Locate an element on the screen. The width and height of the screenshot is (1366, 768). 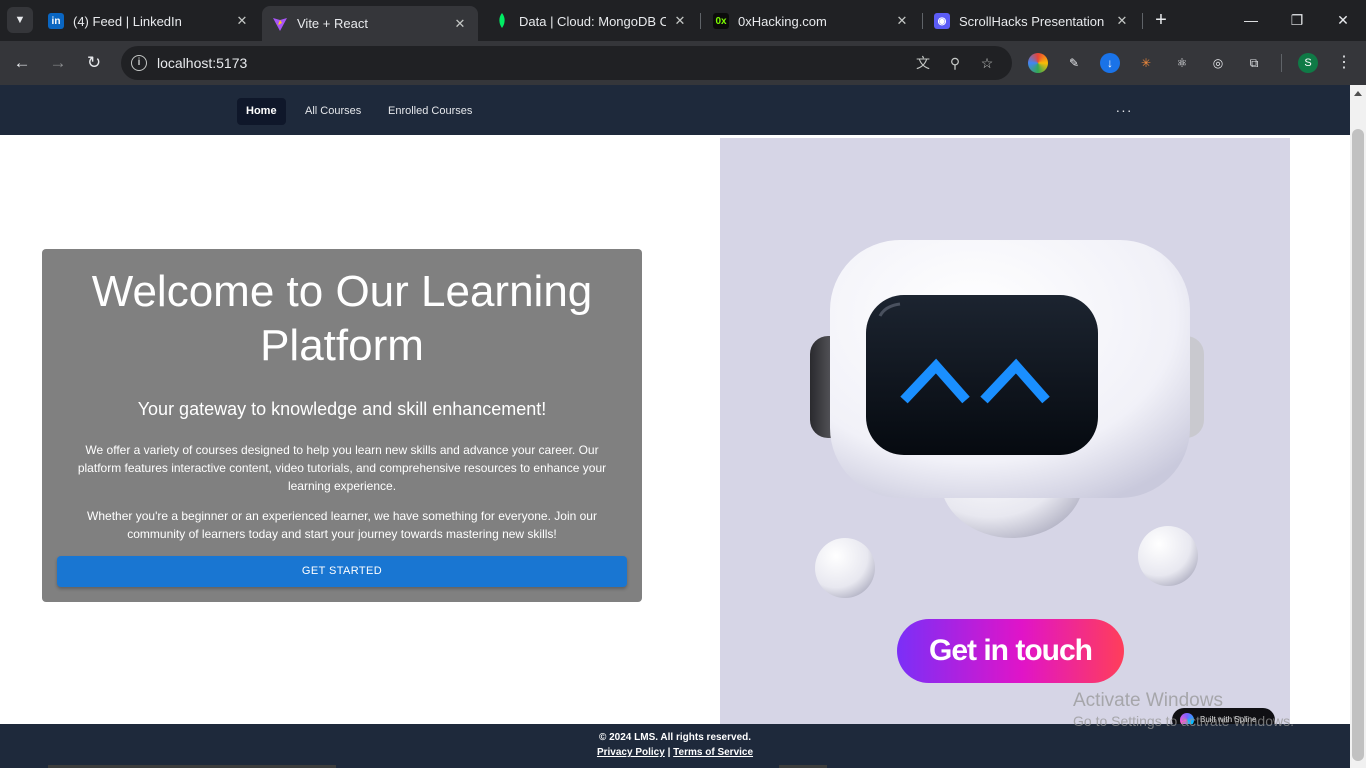
tab-linkedin: in (4) Feed | LinkedIn ✕ is located at coordinates (149, 21).